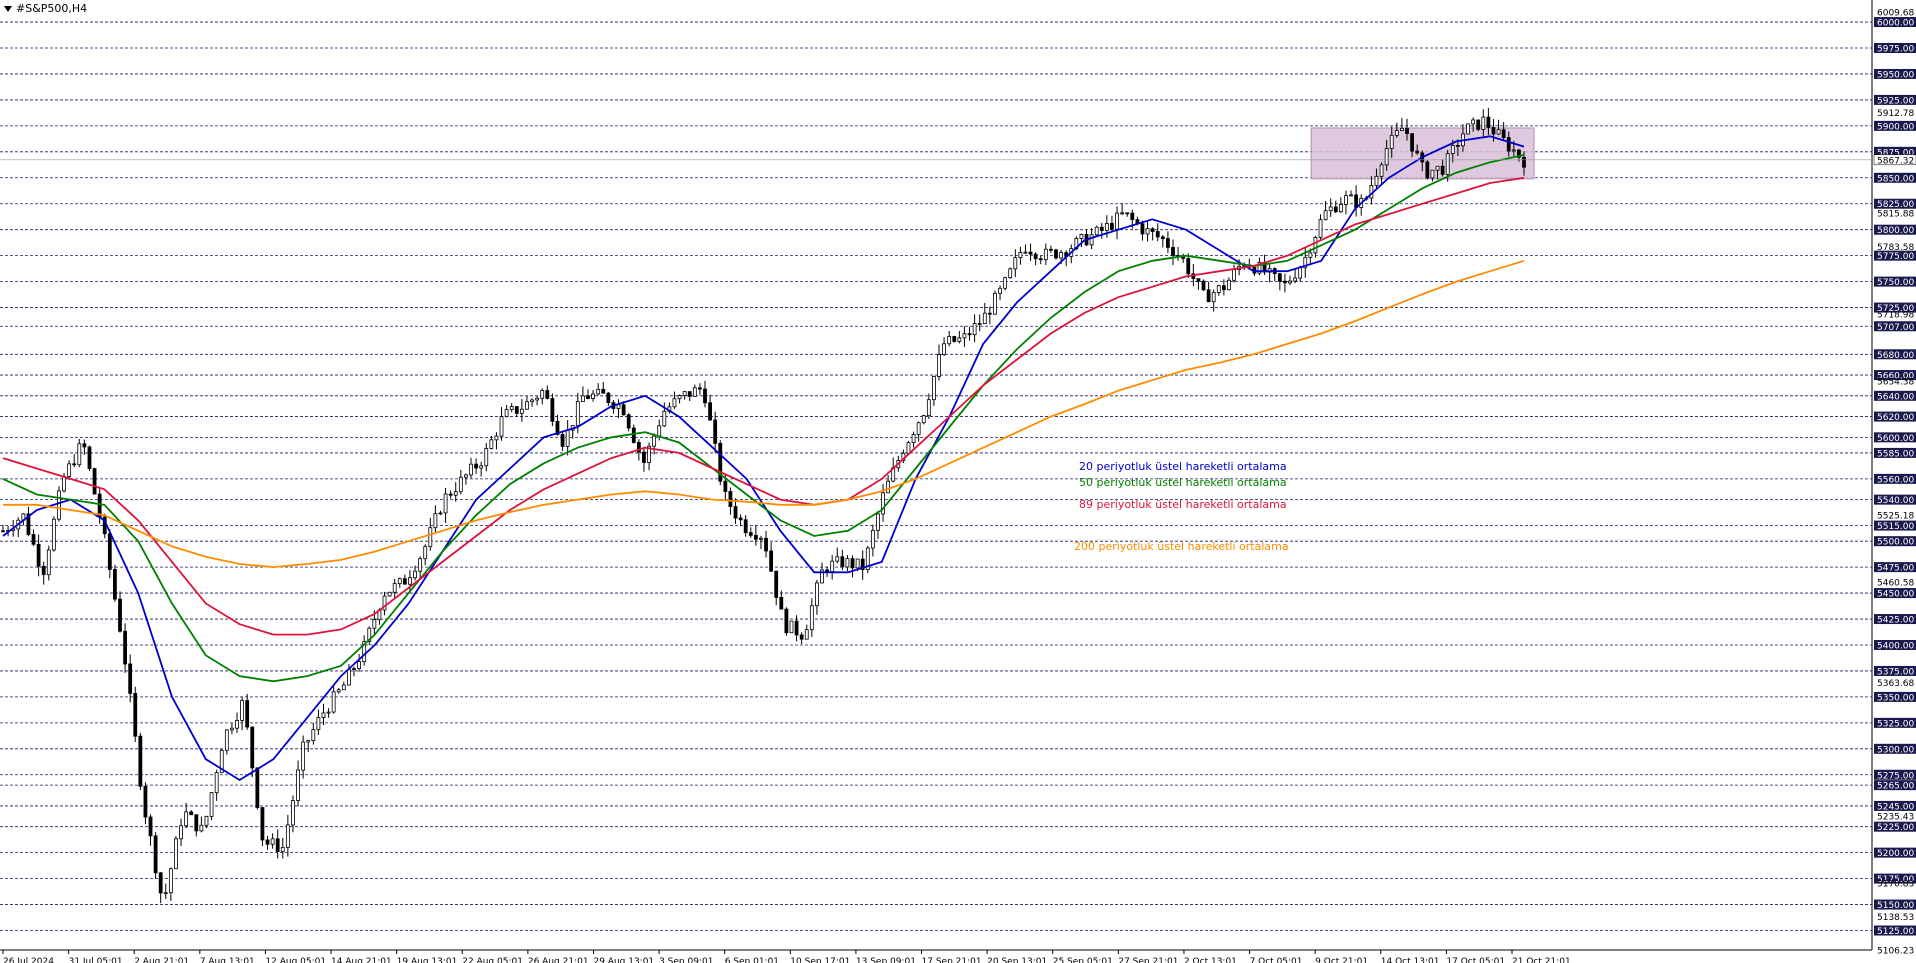 The image size is (1916, 963). Describe the element at coordinates (1895, 932) in the screenshot. I see `y-tick-label: 5125.00` at that location.